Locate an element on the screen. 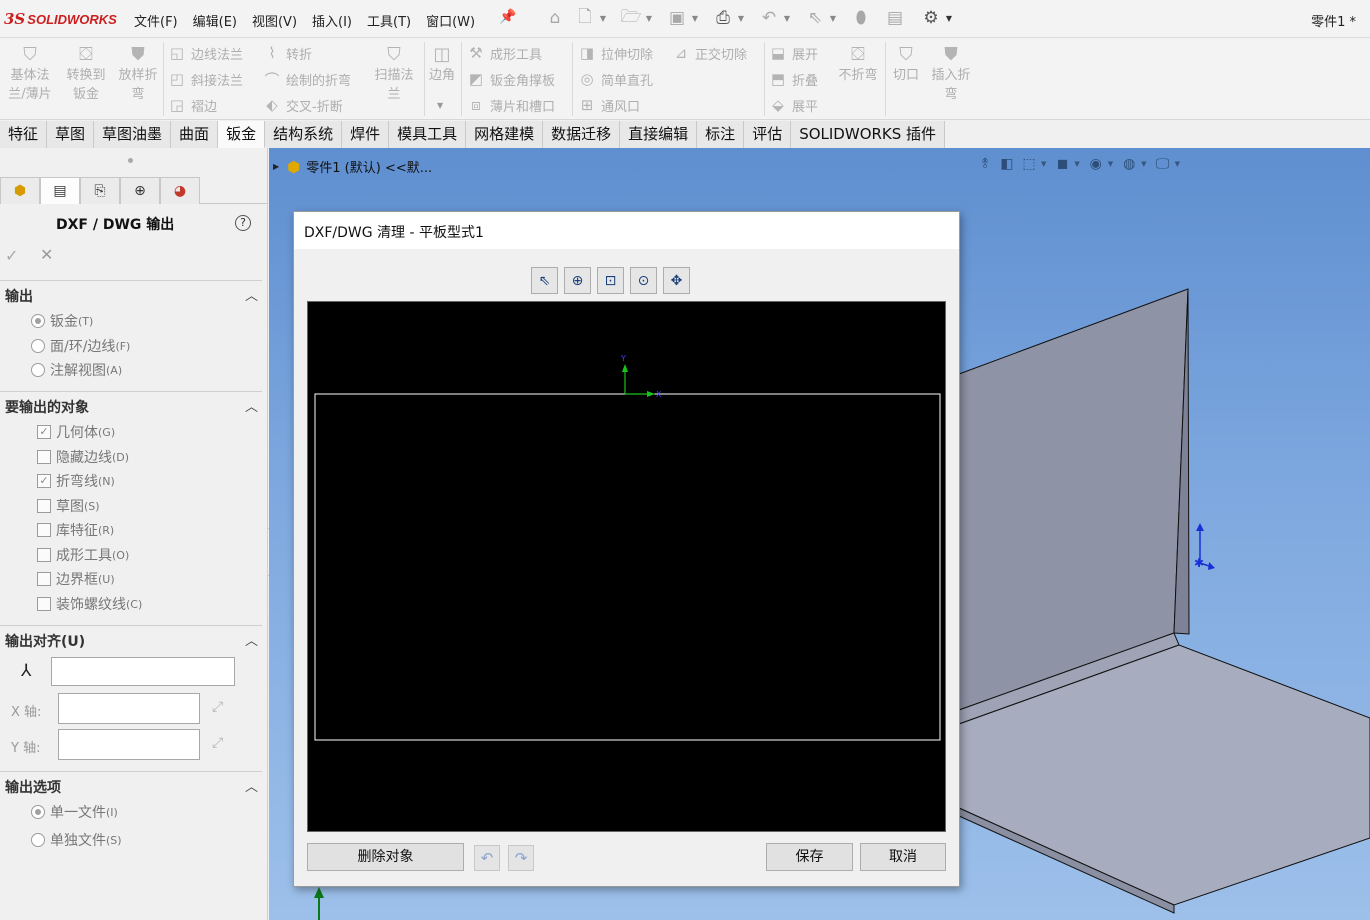  base-flange-button: ⛉ 基体法兰/薄片 is located at coordinates (30, 79).